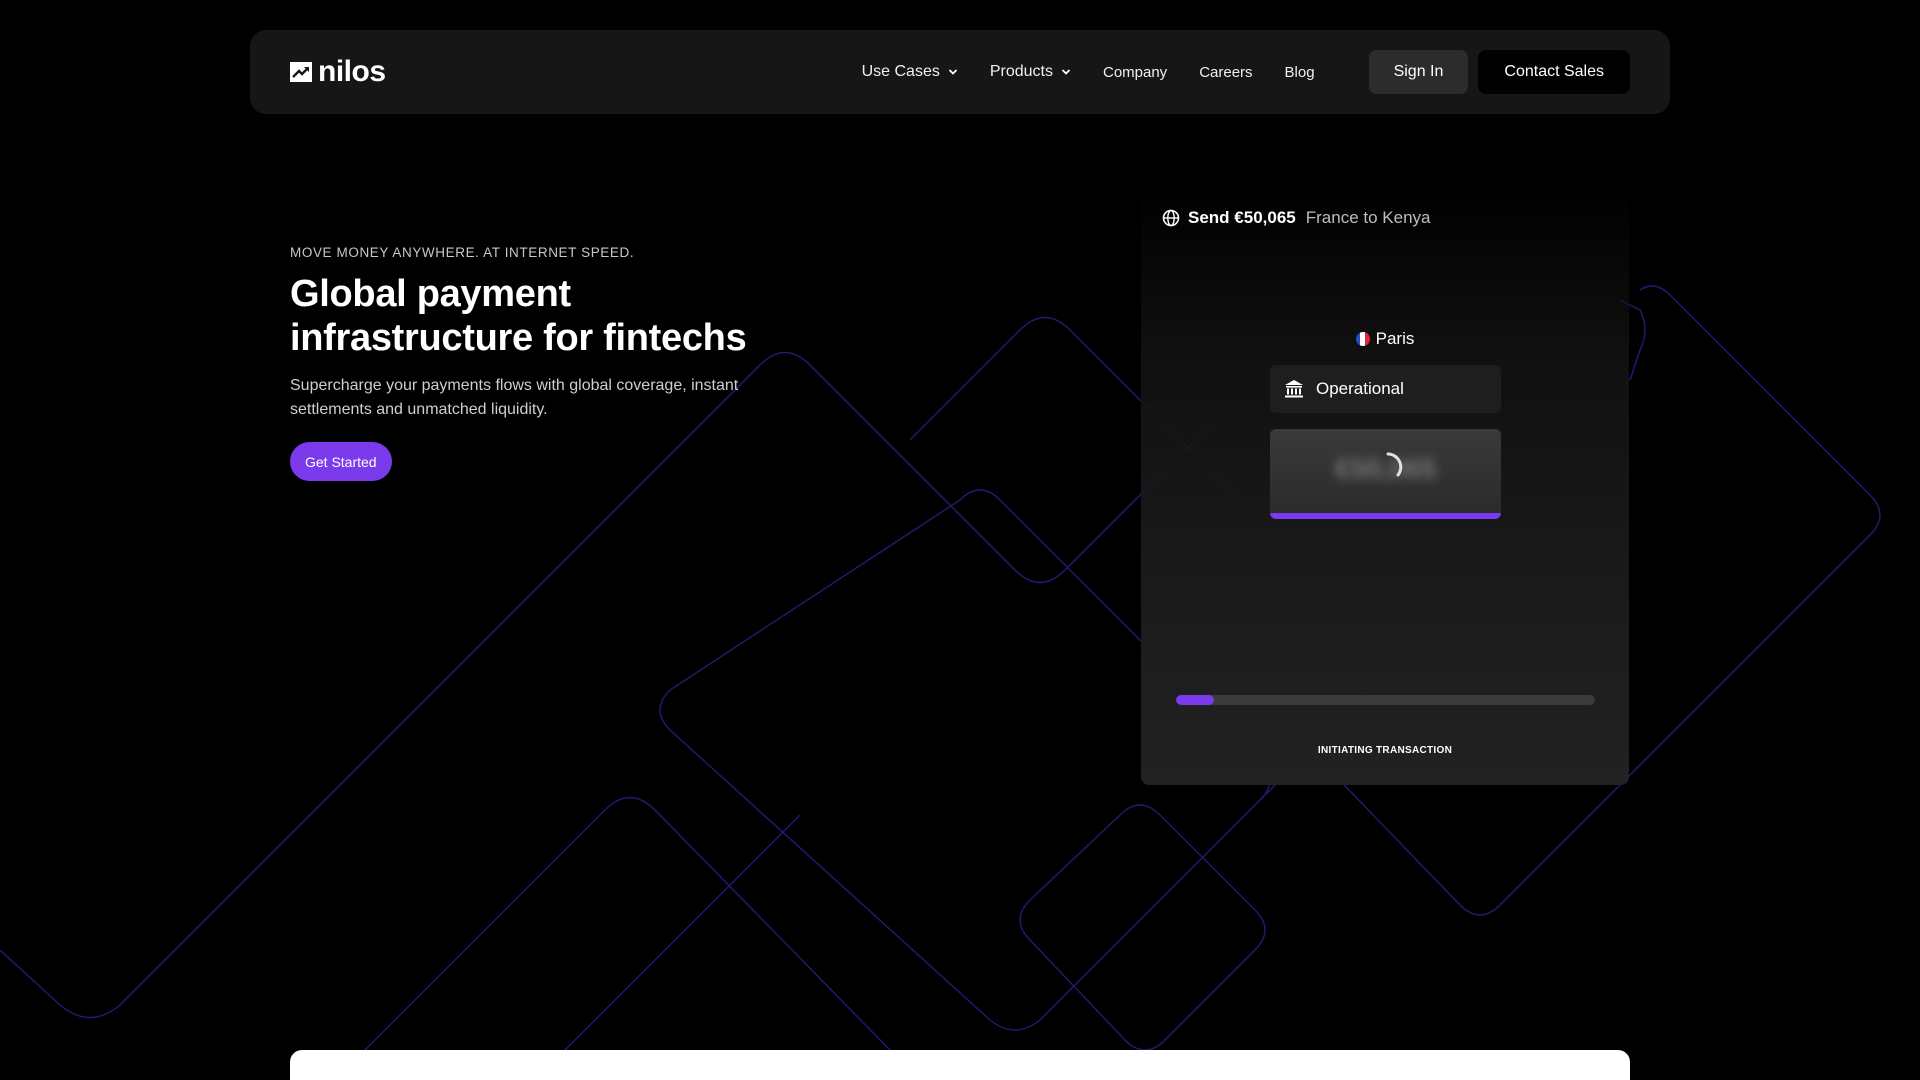 The width and height of the screenshot is (1920, 1080). I want to click on nav-products-label: Products, so click(1021, 71).